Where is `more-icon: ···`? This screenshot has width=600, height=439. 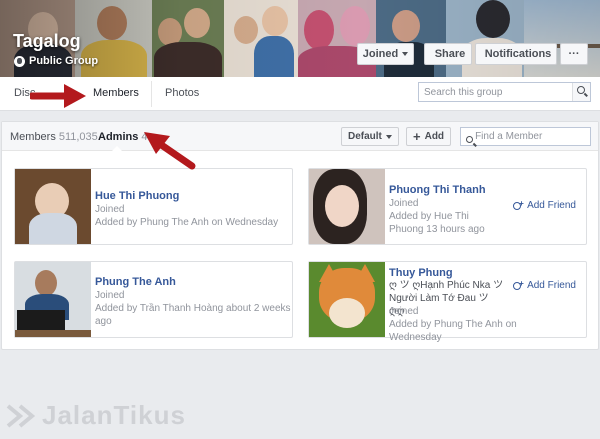
more-icon: ··· is located at coordinates (574, 54).